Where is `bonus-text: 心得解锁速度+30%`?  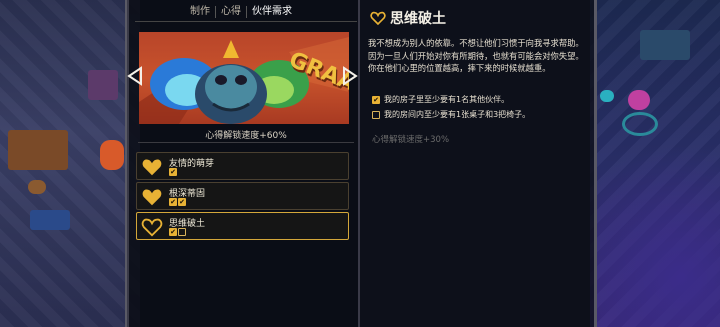 bonus-text: 心得解锁速度+30% is located at coordinates (411, 140).